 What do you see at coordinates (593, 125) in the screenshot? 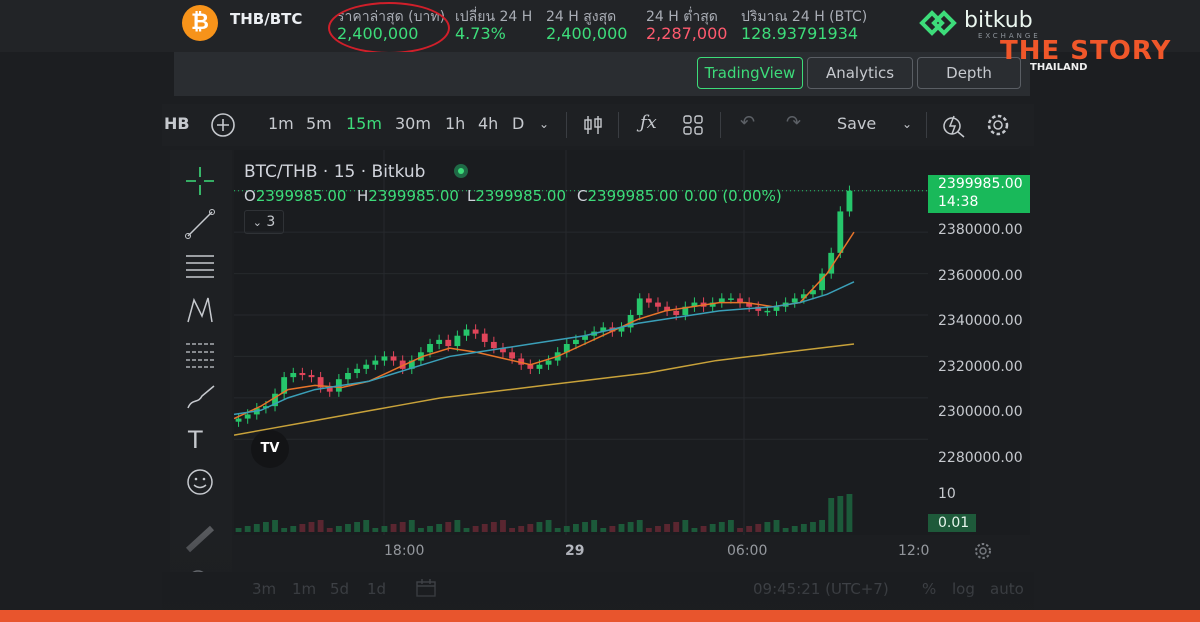
I see `candles-icon` at bounding box center [593, 125].